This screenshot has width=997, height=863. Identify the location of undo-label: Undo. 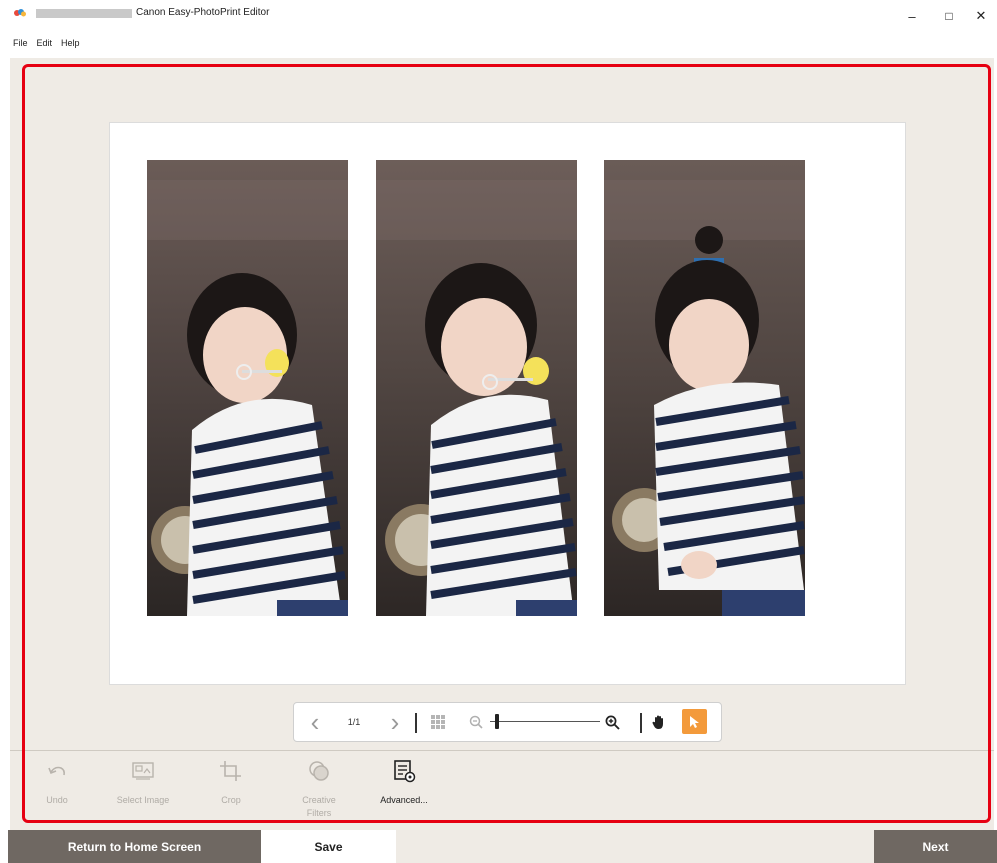
(57, 800).